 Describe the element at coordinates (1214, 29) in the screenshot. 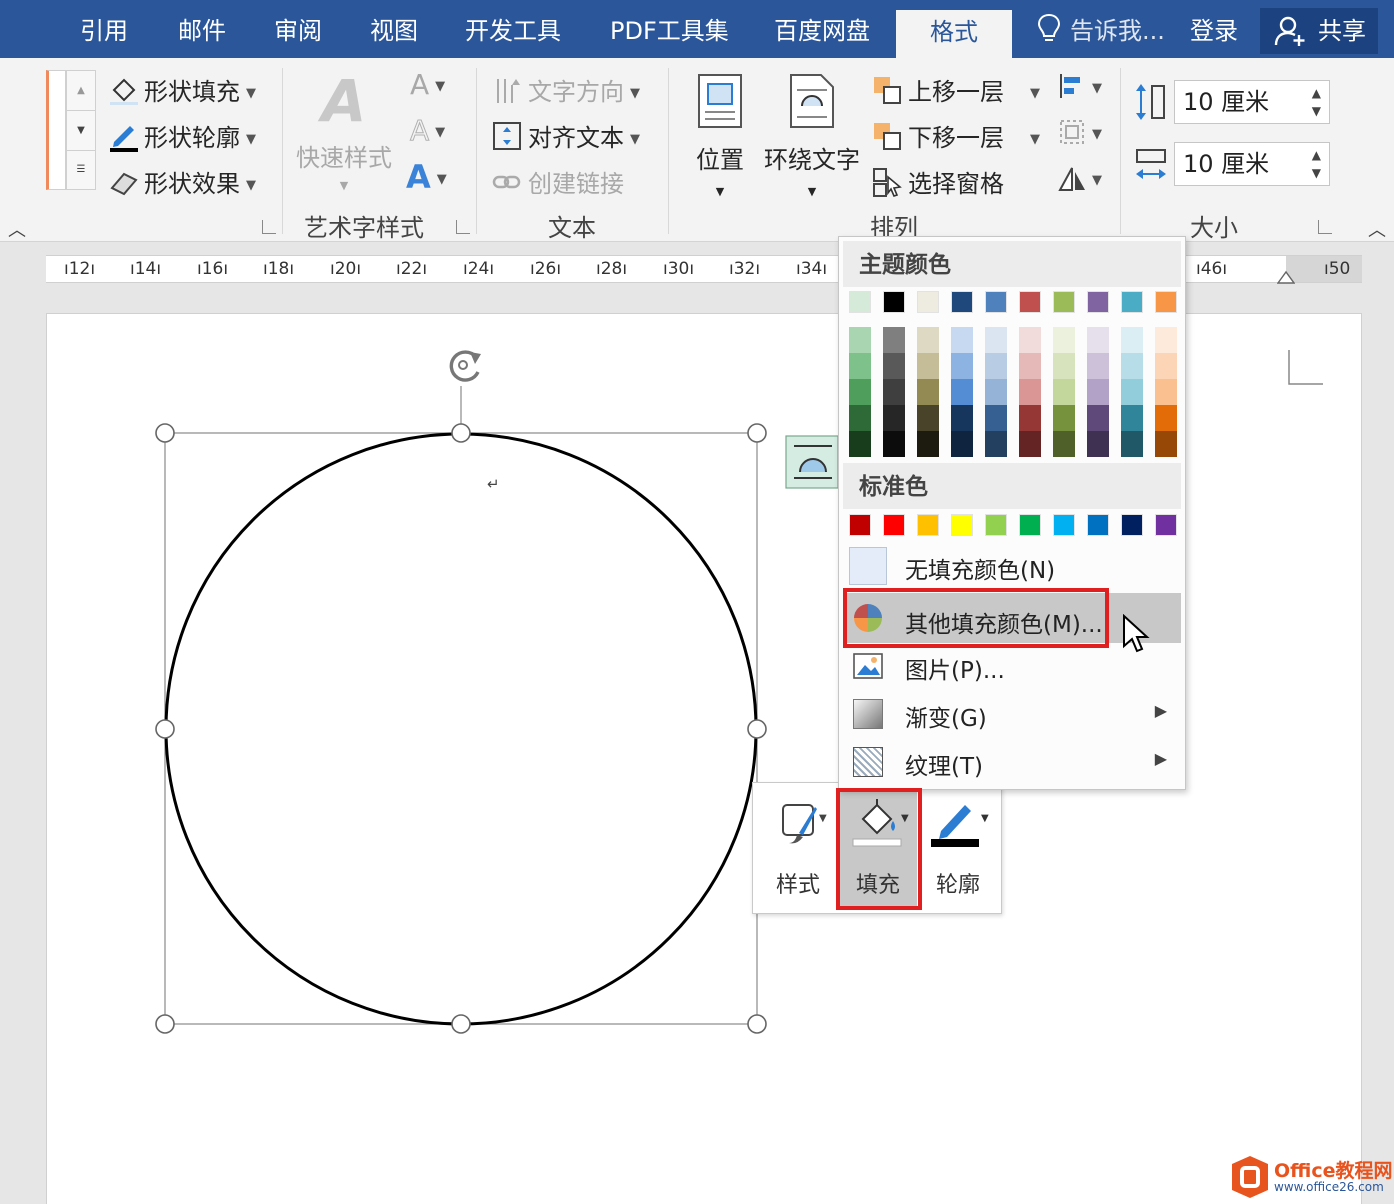

I see `login-link: 登录` at that location.